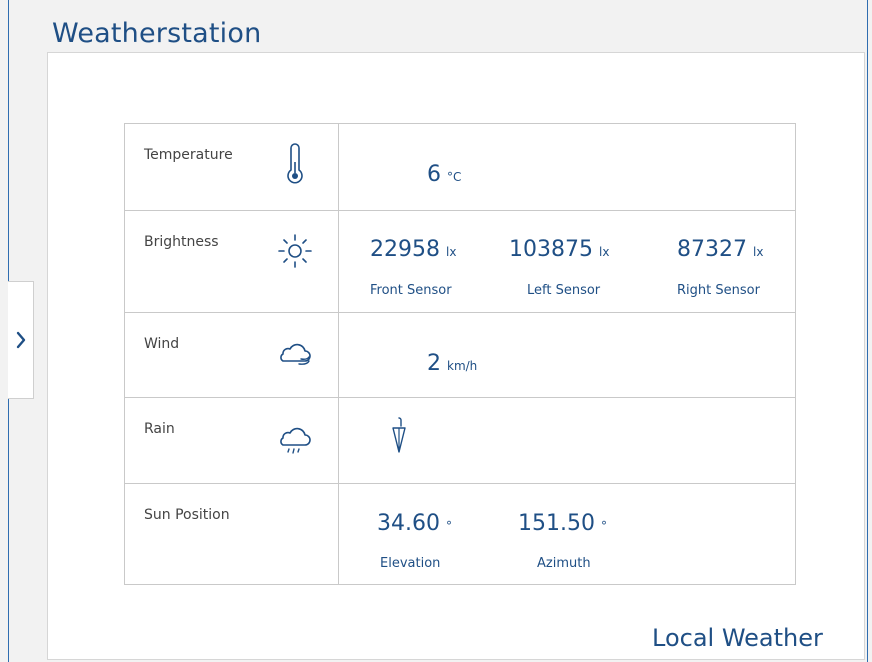 Image resolution: width=872 pixels, height=662 pixels. What do you see at coordinates (399, 436) in the screenshot?
I see `umbrella-closed-icon` at bounding box center [399, 436].